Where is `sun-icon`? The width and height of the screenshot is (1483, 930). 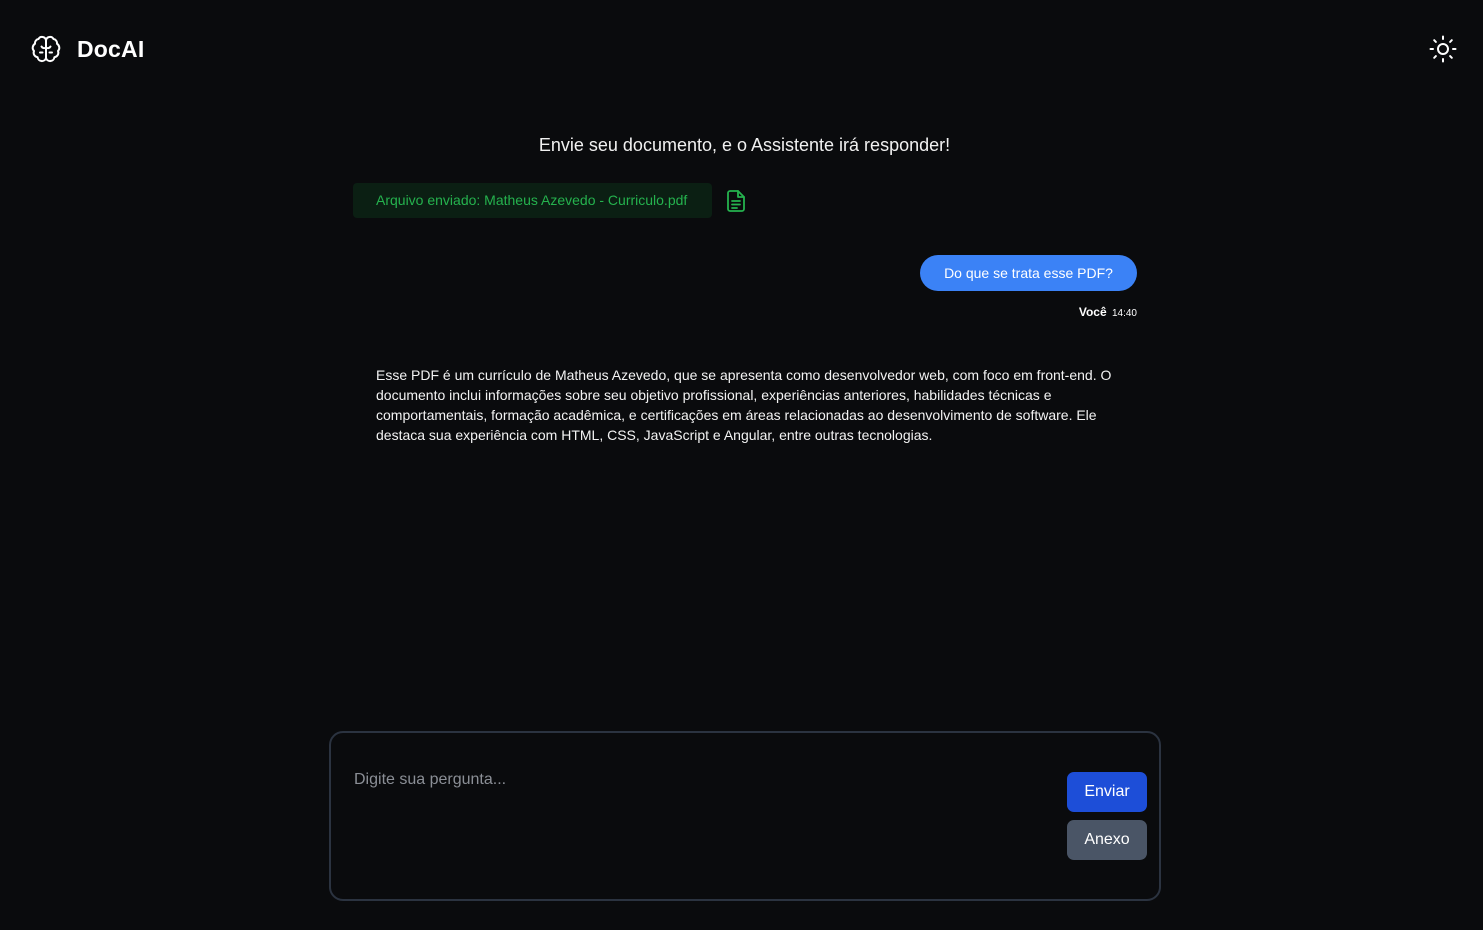
sun-icon is located at coordinates (1443, 49).